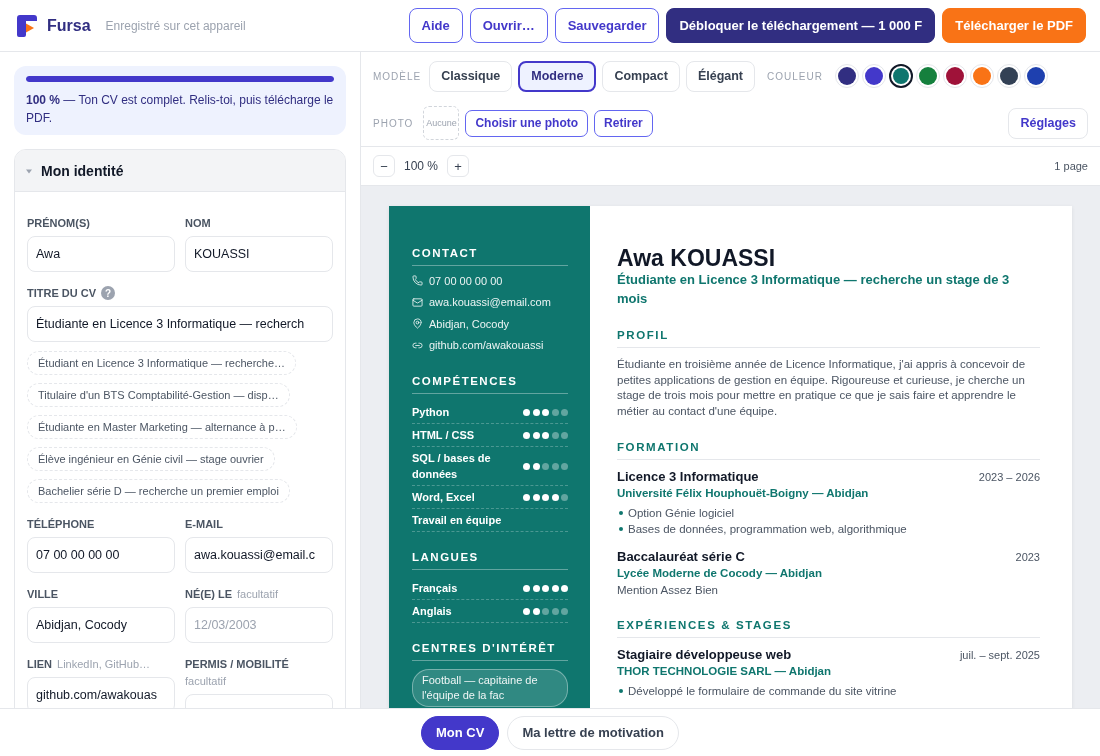  What do you see at coordinates (458, 166) in the screenshot?
I see `zoom-in-button: +` at bounding box center [458, 166].